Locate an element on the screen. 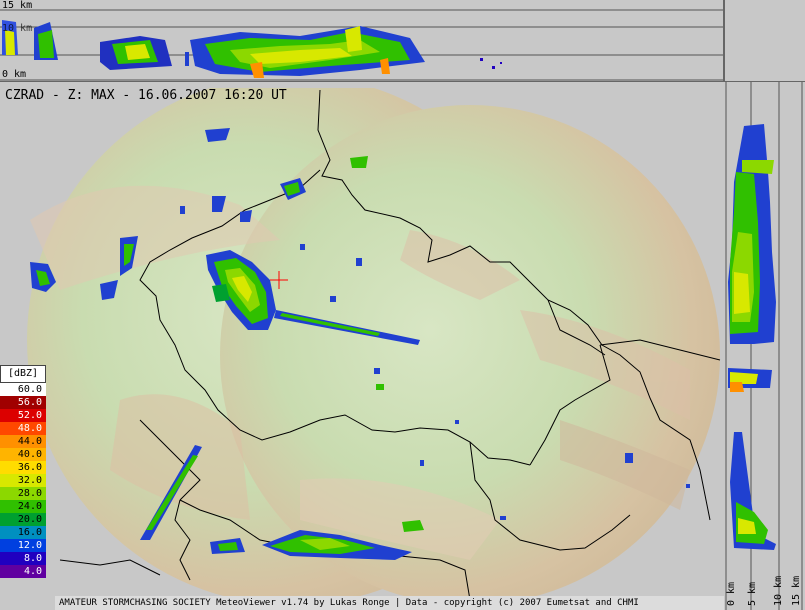 The width and height of the screenshot is (805, 610). legend-item: 8.0 is located at coordinates (23, 558).